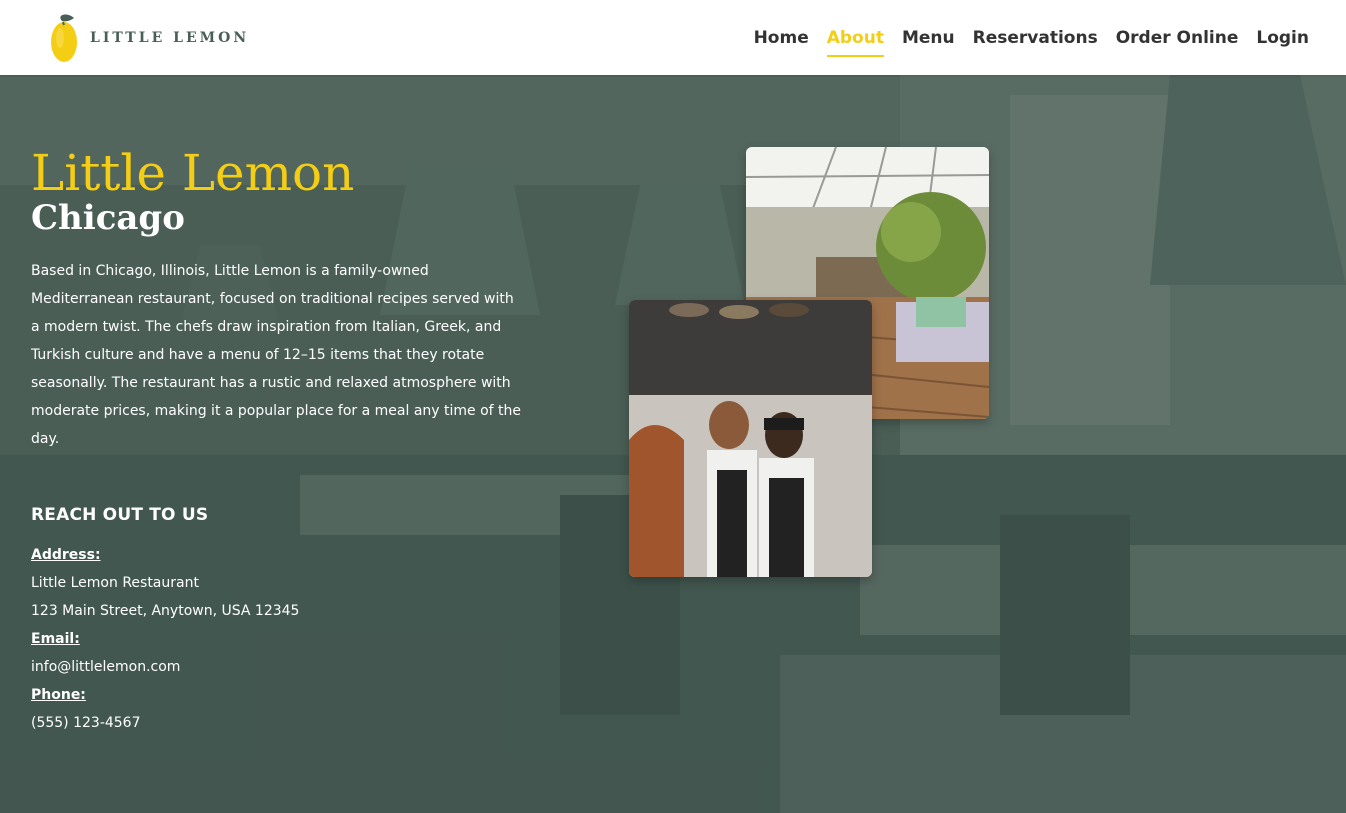 This screenshot has width=1346, height=813. Describe the element at coordinates (750, 438) in the screenshot. I see `chefs-photo` at that location.